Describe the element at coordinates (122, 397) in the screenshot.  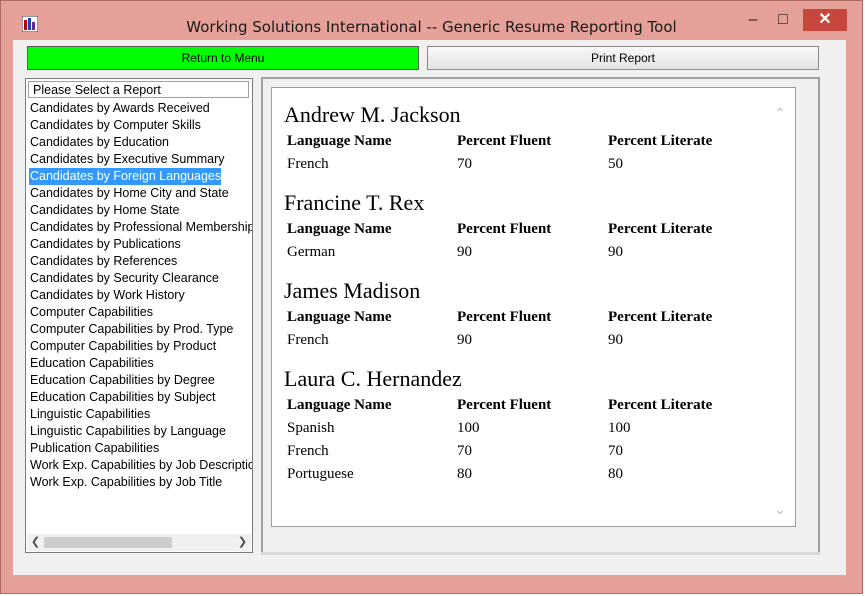
I see `report-list-item: Education Capabilities by Subject` at that location.